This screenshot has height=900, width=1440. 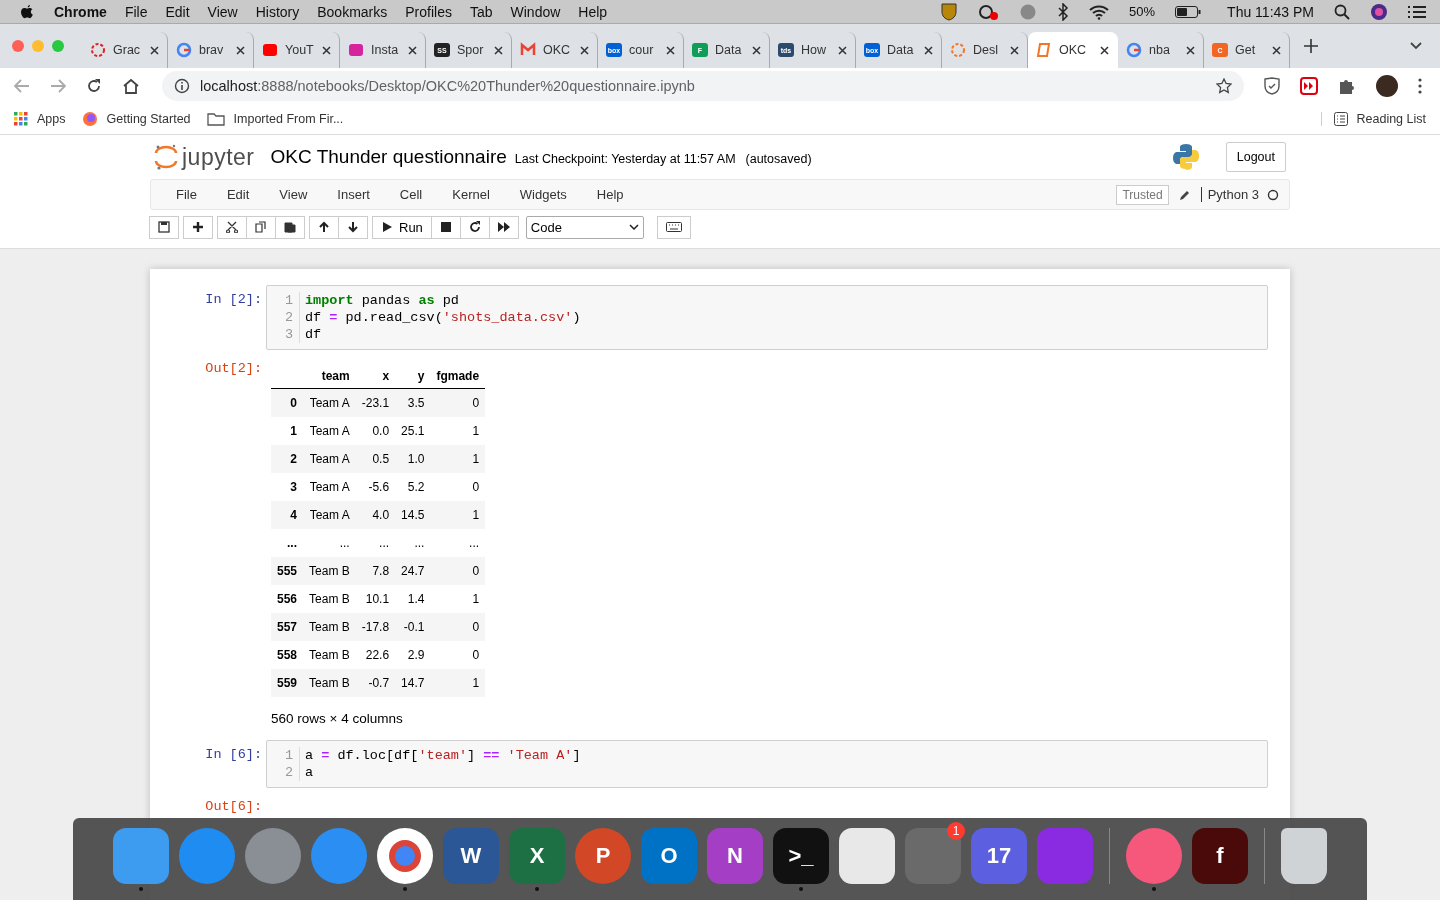 What do you see at coordinates (428, 11) in the screenshot?
I see `menu-item: Profiles` at bounding box center [428, 11].